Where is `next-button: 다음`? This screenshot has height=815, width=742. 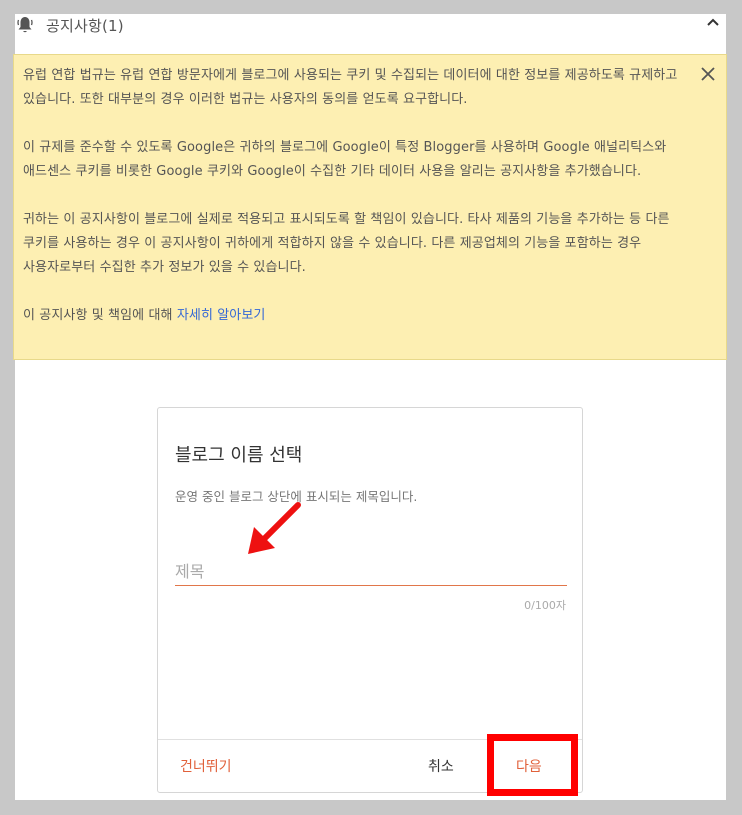
next-button: 다음 is located at coordinates (529, 766).